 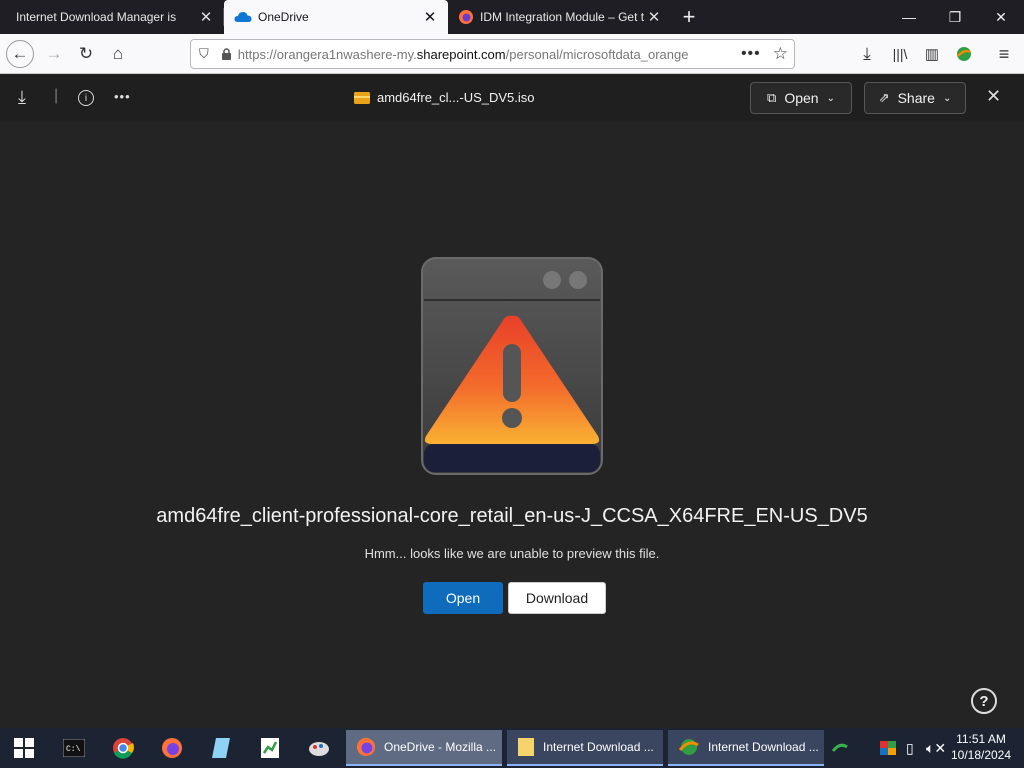 I want to click on firefox-tab-icon, so click(x=466, y=17).